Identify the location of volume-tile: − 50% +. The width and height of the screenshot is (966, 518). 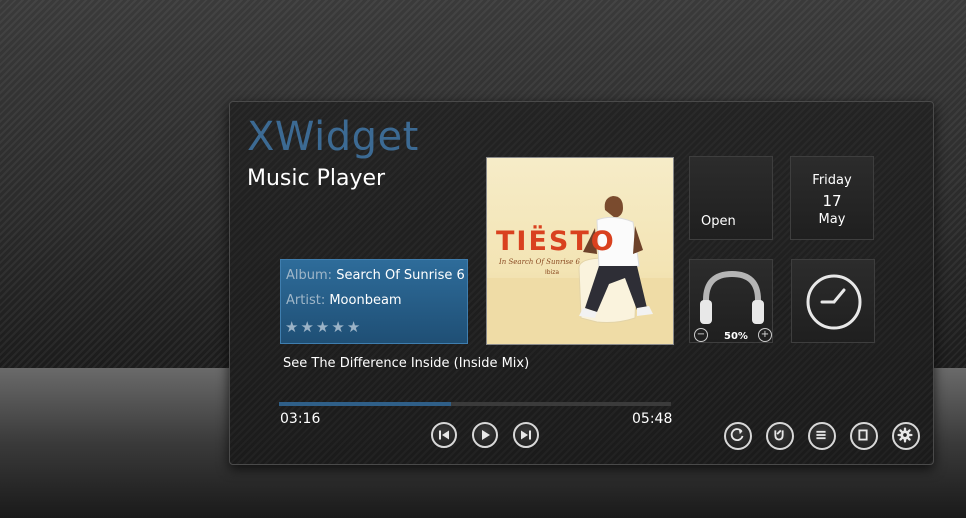
(731, 301).